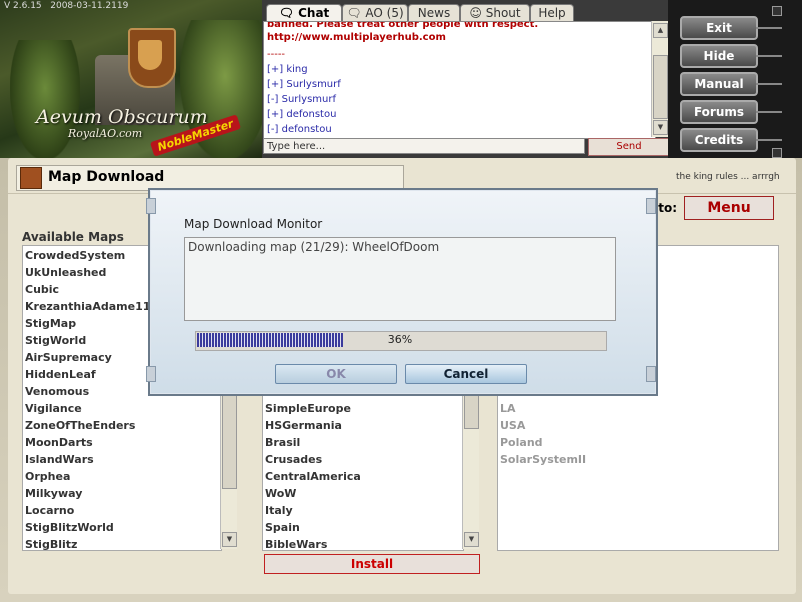 Image resolution: width=802 pixels, height=602 pixels. What do you see at coordinates (280, 493) in the screenshot?
I see `list-item: WoW` at bounding box center [280, 493].